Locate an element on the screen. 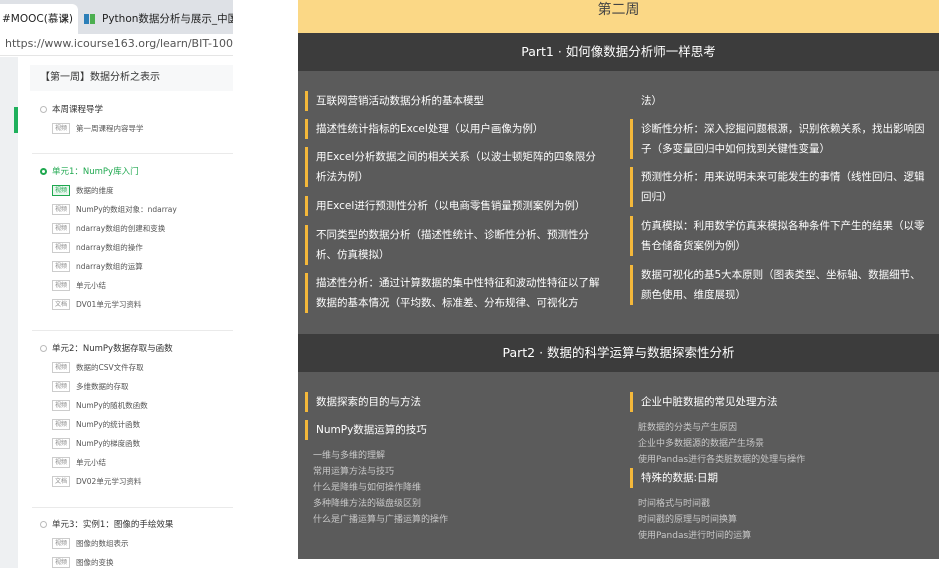  lesson-title: 第一周课程内容导学 is located at coordinates (110, 128).